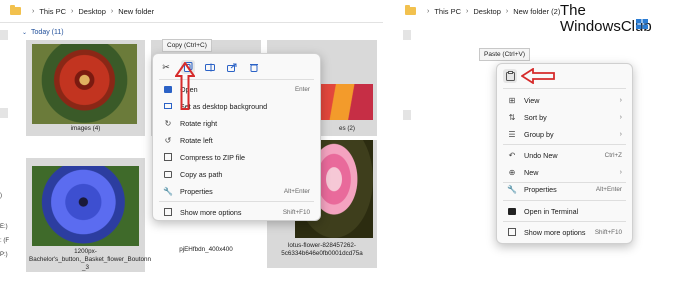  I want to click on rename-glyph, so click(210, 67).